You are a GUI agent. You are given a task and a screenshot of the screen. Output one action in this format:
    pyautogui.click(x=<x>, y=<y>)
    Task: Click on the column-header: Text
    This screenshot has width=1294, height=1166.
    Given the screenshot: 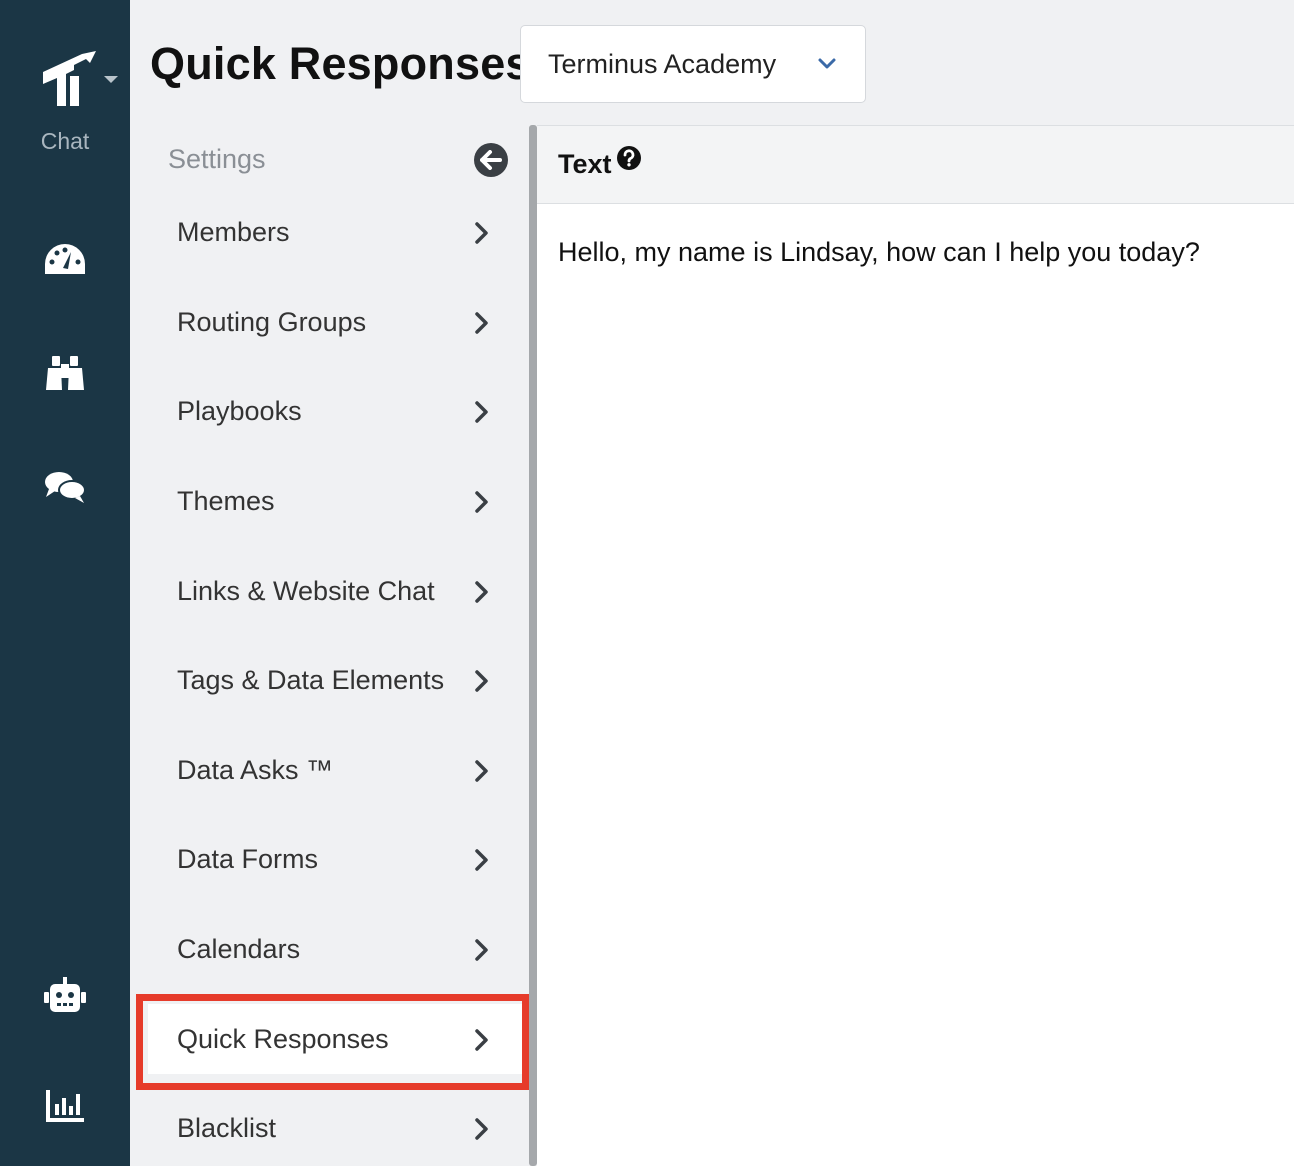 What is the action you would take?
    pyautogui.click(x=915, y=165)
    